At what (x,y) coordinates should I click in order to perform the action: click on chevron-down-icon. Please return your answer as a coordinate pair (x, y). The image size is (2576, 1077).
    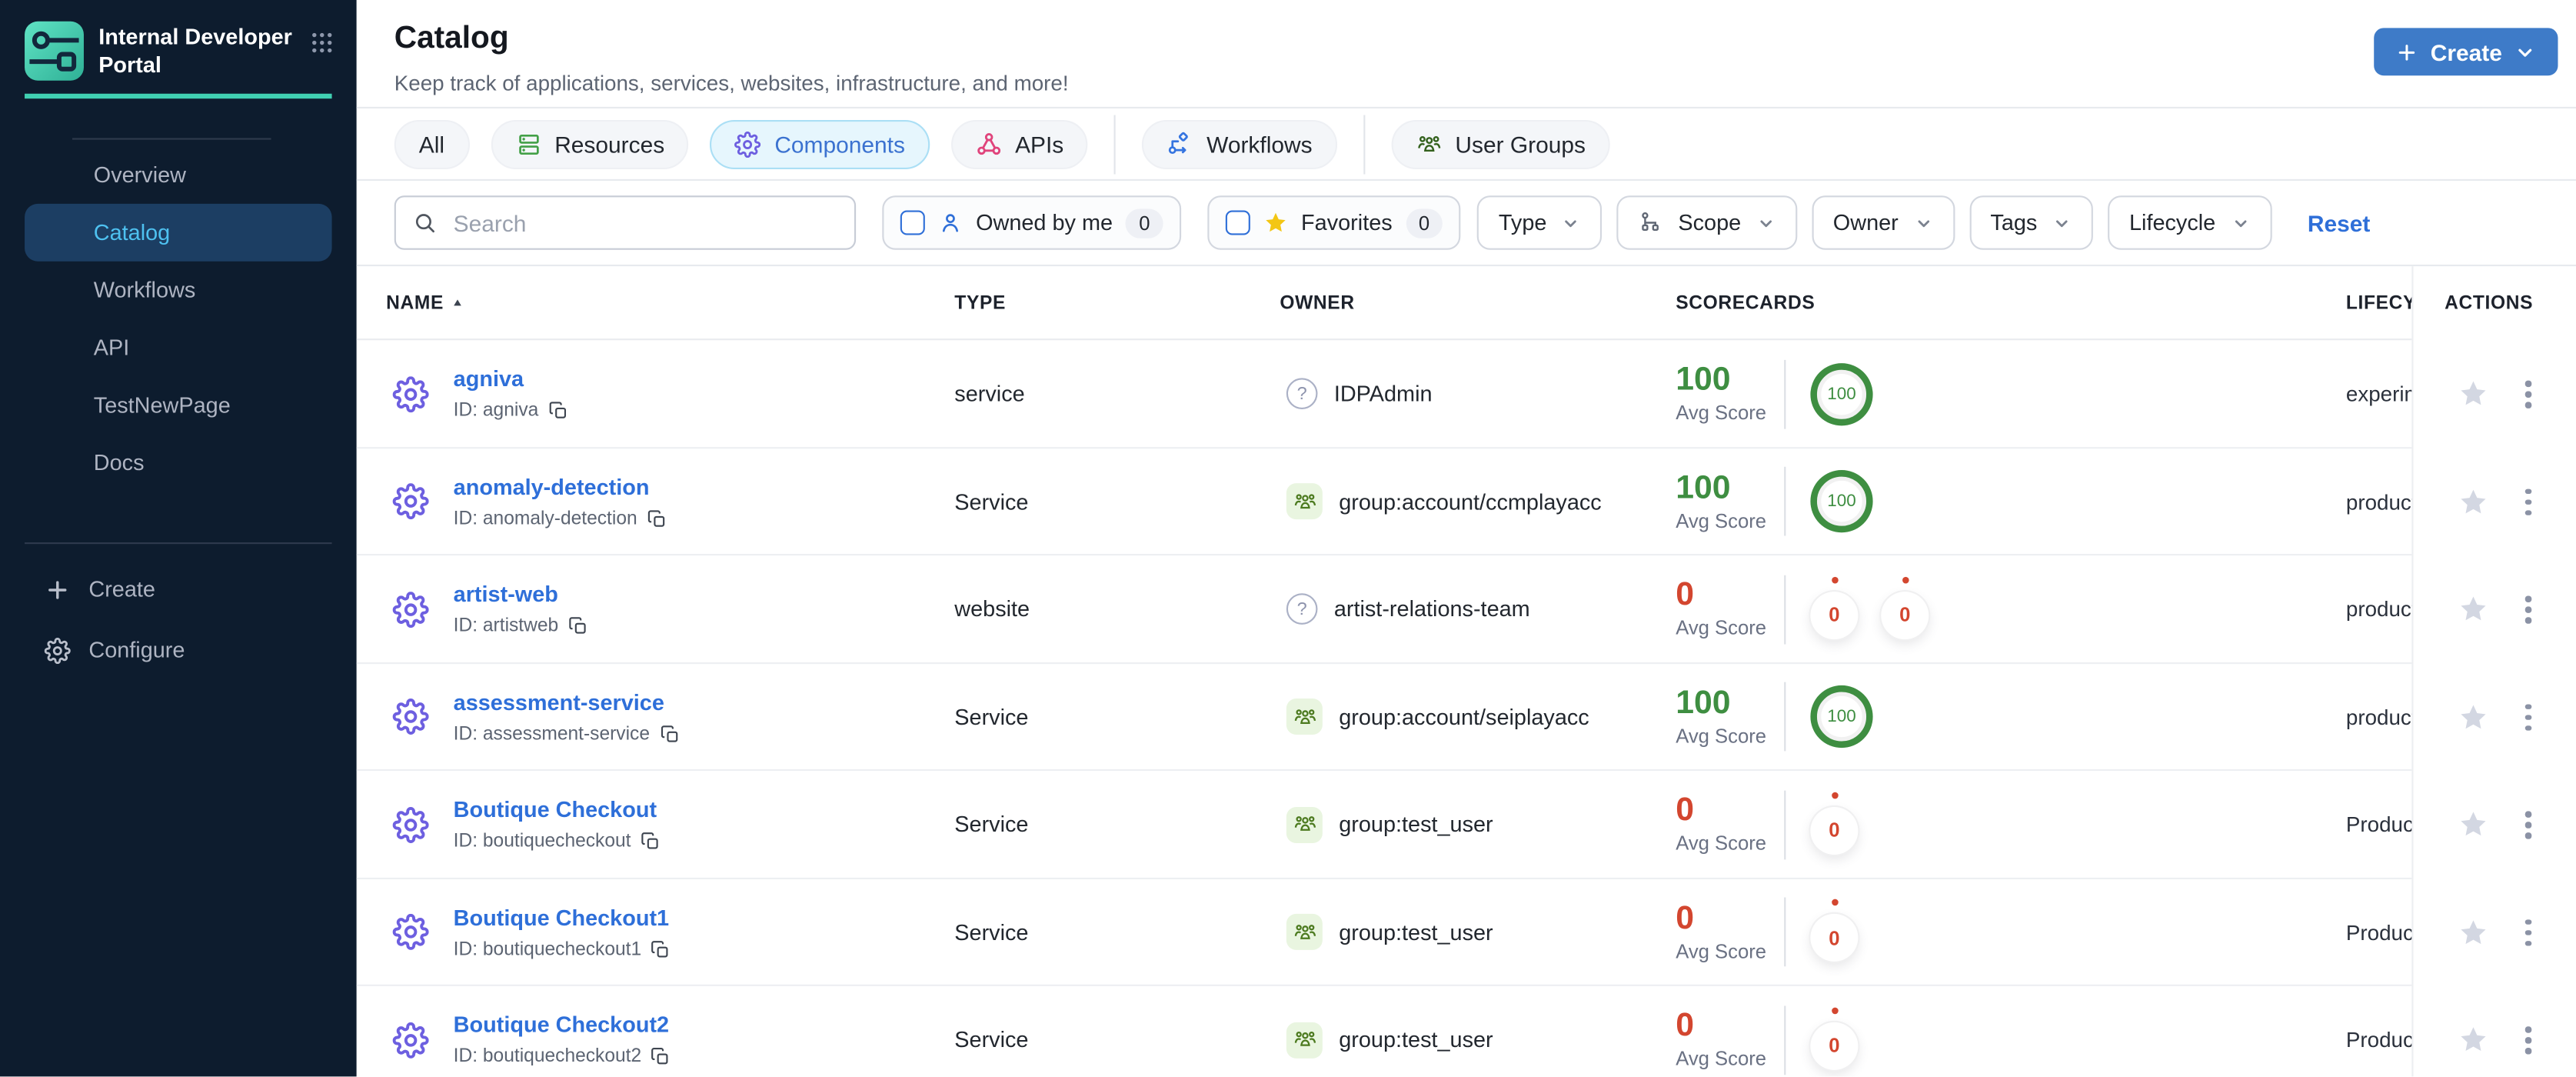
    Looking at the image, I should click on (1923, 223).